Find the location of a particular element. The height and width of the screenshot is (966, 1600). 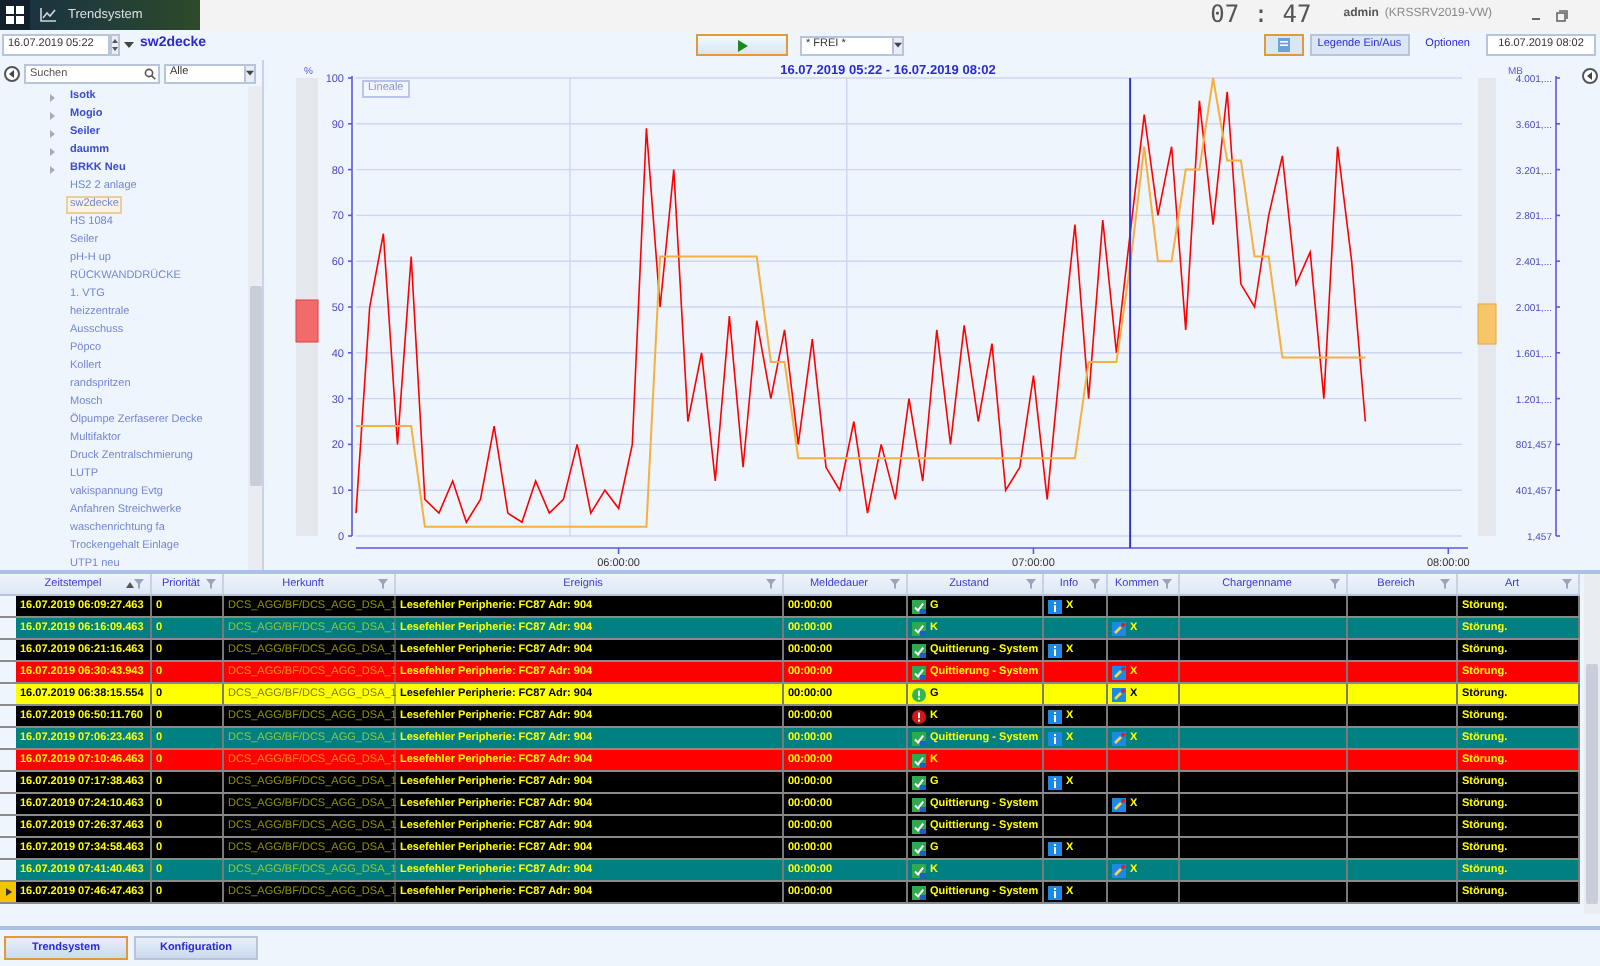

search-icon is located at coordinates (150, 73).